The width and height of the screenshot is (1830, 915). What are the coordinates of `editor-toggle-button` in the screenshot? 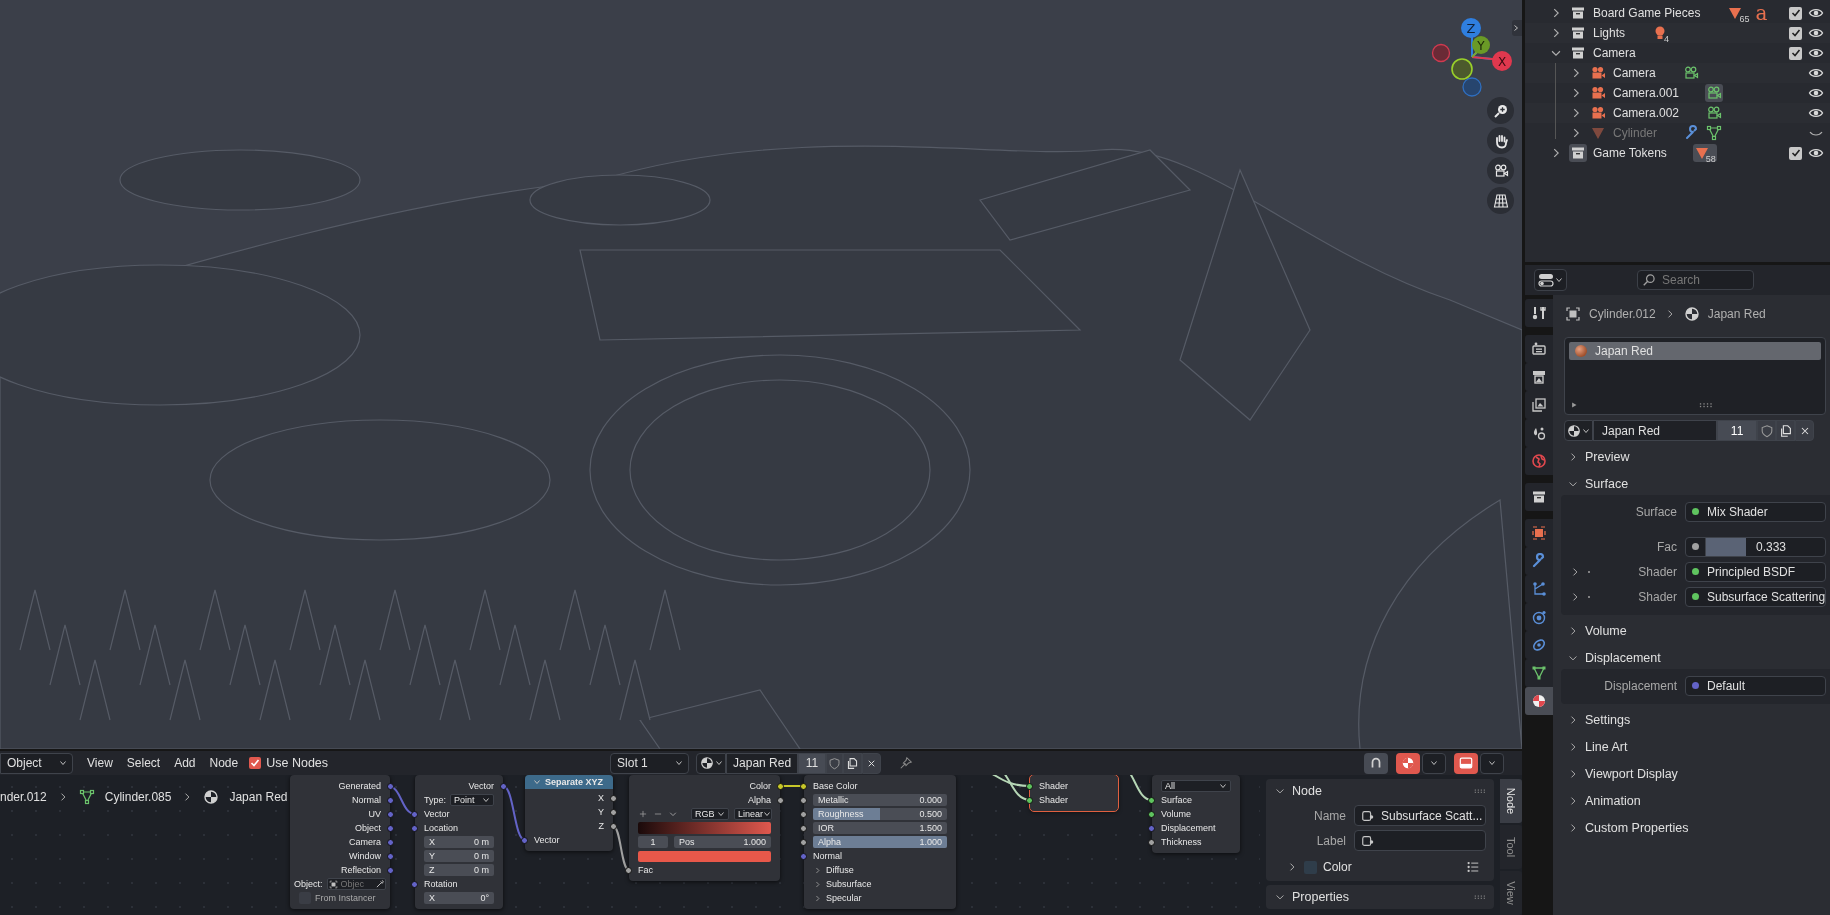 It's located at (1466, 763).